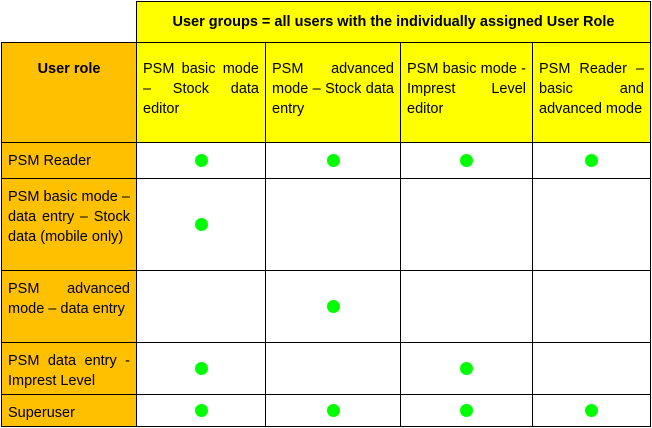 The height and width of the screenshot is (428, 652). What do you see at coordinates (201, 92) in the screenshot?
I see `column-header: PSM basic mode – Stock data editor` at bounding box center [201, 92].